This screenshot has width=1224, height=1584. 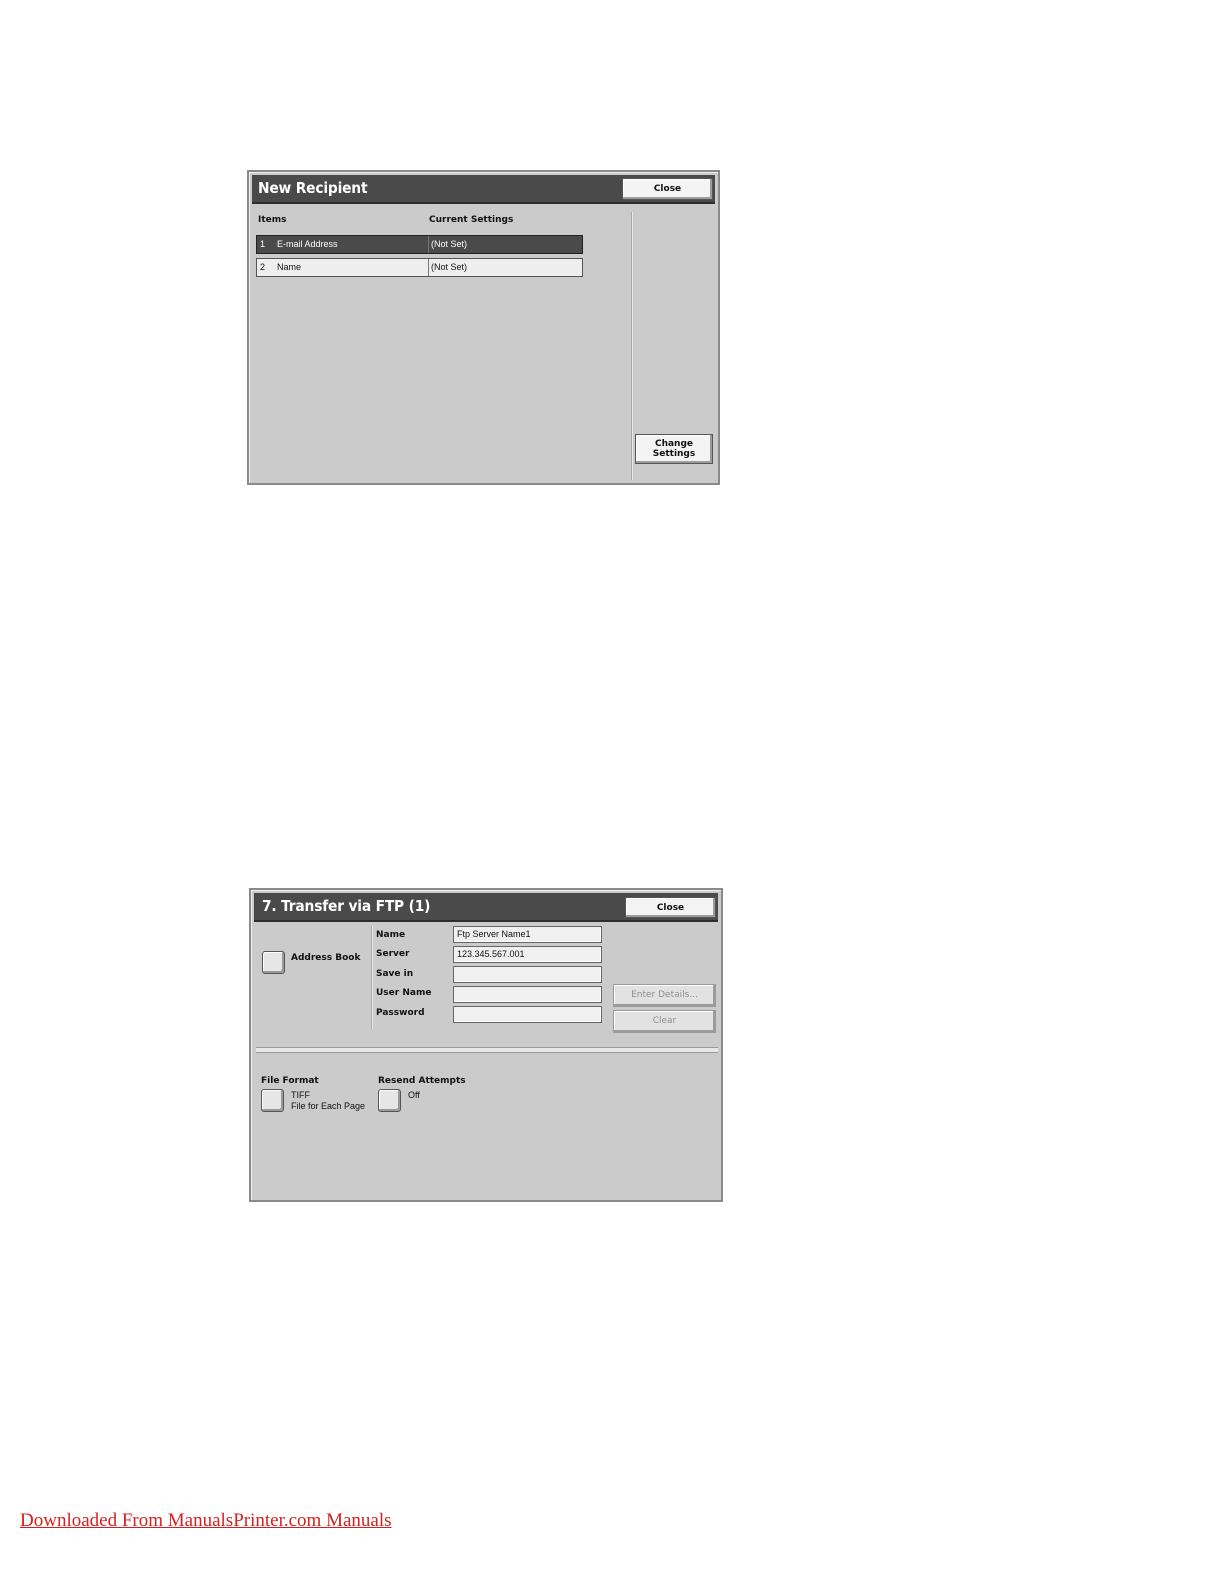 I want to click on settings-row-name: 2 Name (Not Set), so click(x=419, y=267).